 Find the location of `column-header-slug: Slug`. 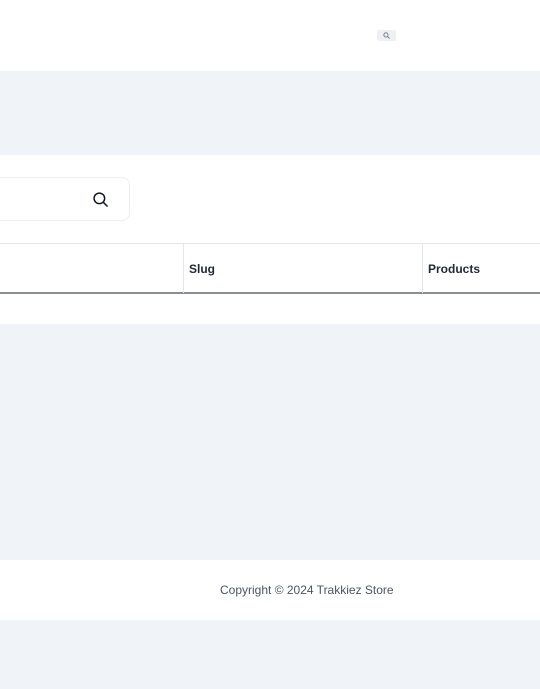

column-header-slug: Slug is located at coordinates (202, 268).